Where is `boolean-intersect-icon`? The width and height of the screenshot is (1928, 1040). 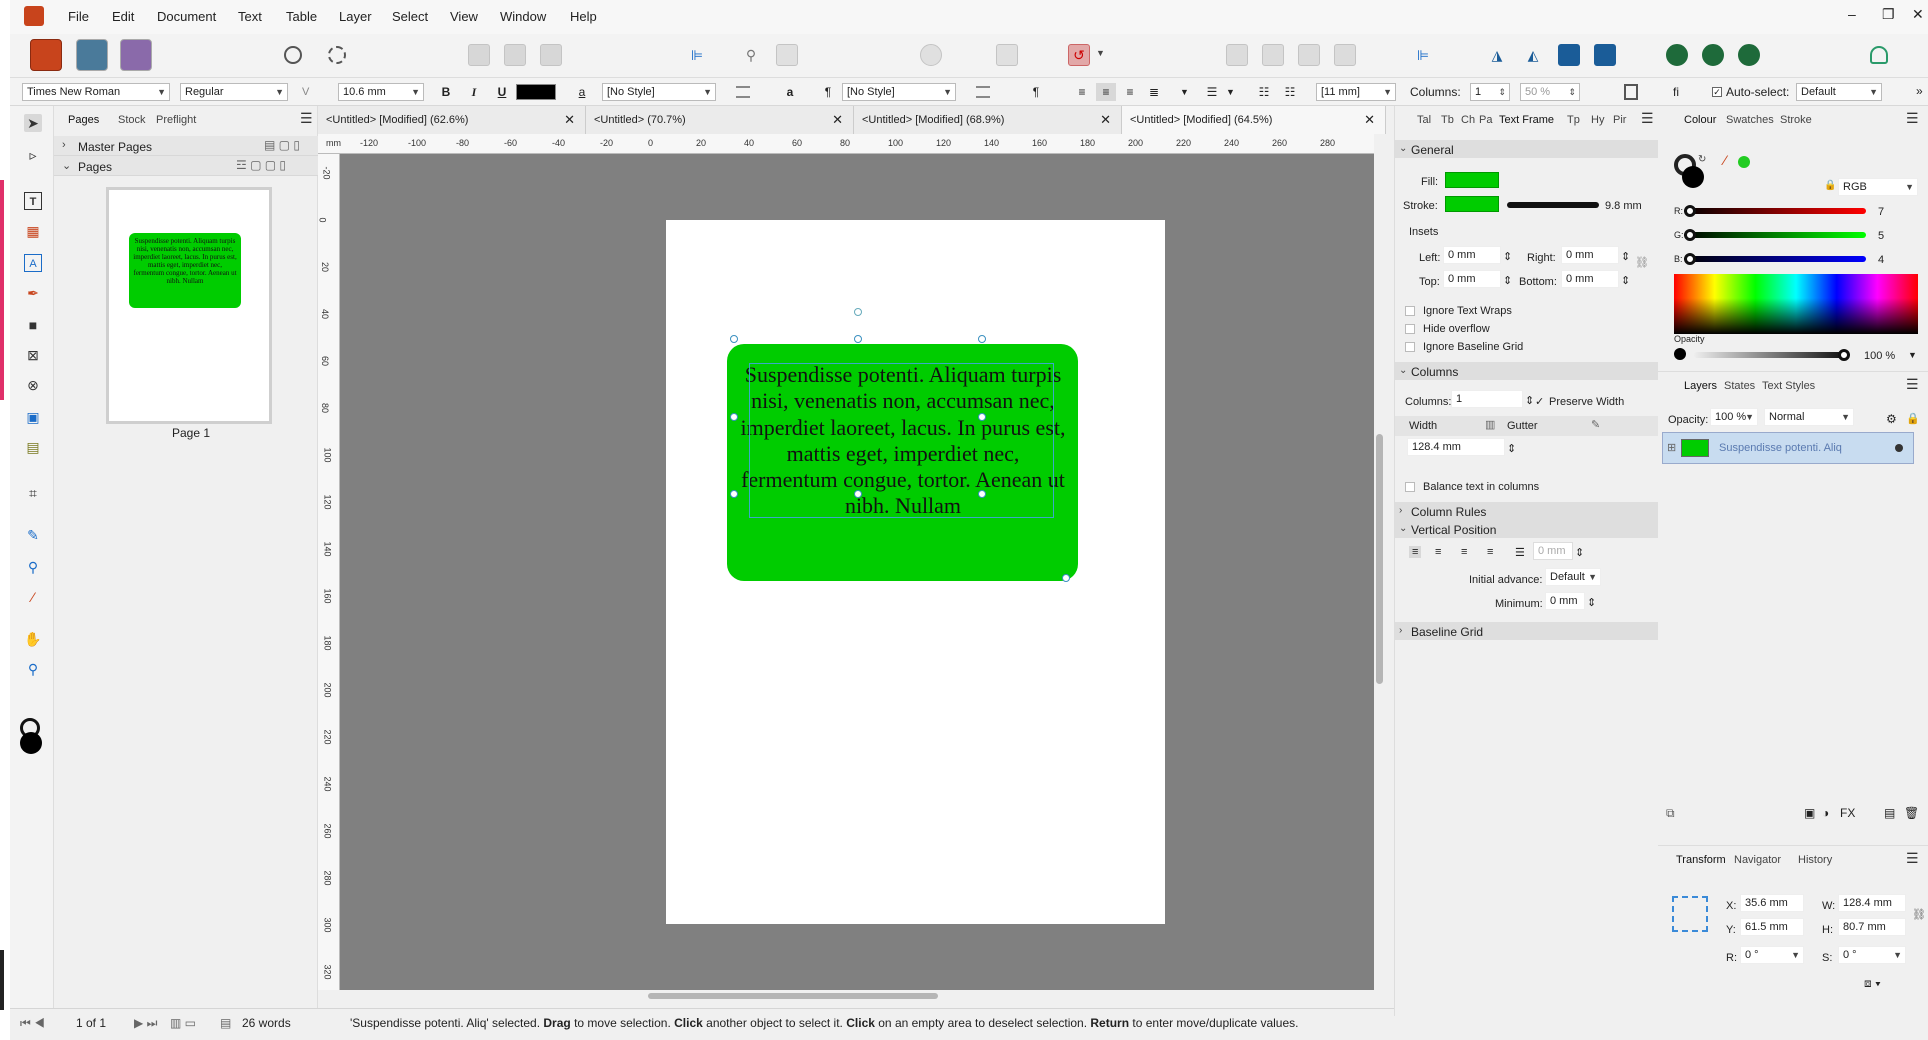 boolean-intersect-icon is located at coordinates (1749, 55).